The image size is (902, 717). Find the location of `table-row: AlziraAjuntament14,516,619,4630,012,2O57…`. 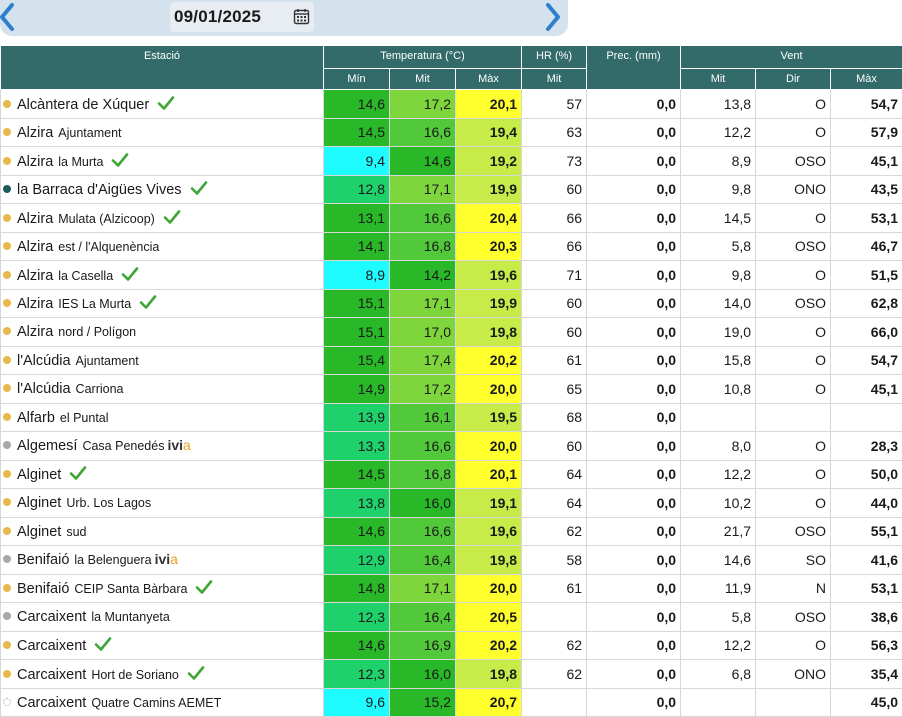

table-row: AlziraAjuntament14,516,619,4630,012,2O57… is located at coordinates (451, 132).